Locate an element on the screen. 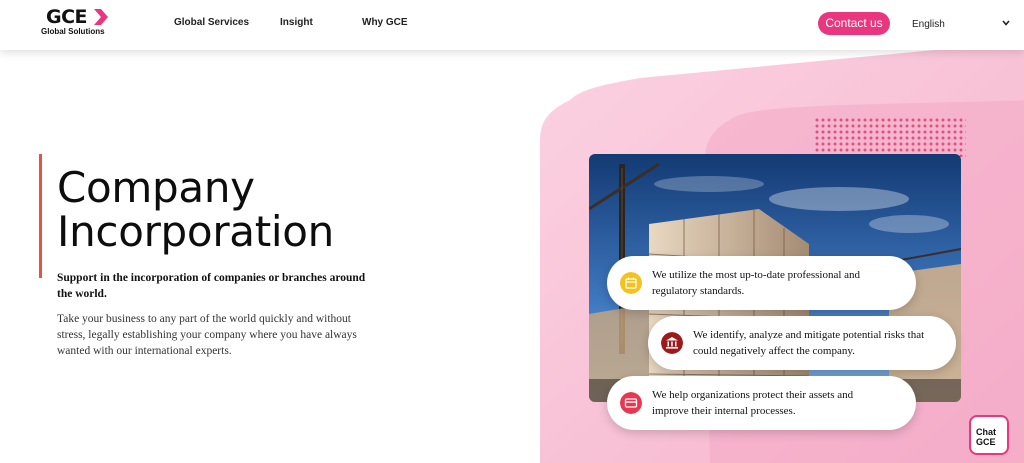 This screenshot has width=1024, height=463. dot-pattern is located at coordinates (890, 137).